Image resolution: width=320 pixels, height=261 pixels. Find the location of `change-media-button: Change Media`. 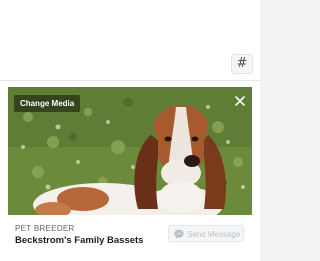

change-media-button: Change Media is located at coordinates (47, 103).